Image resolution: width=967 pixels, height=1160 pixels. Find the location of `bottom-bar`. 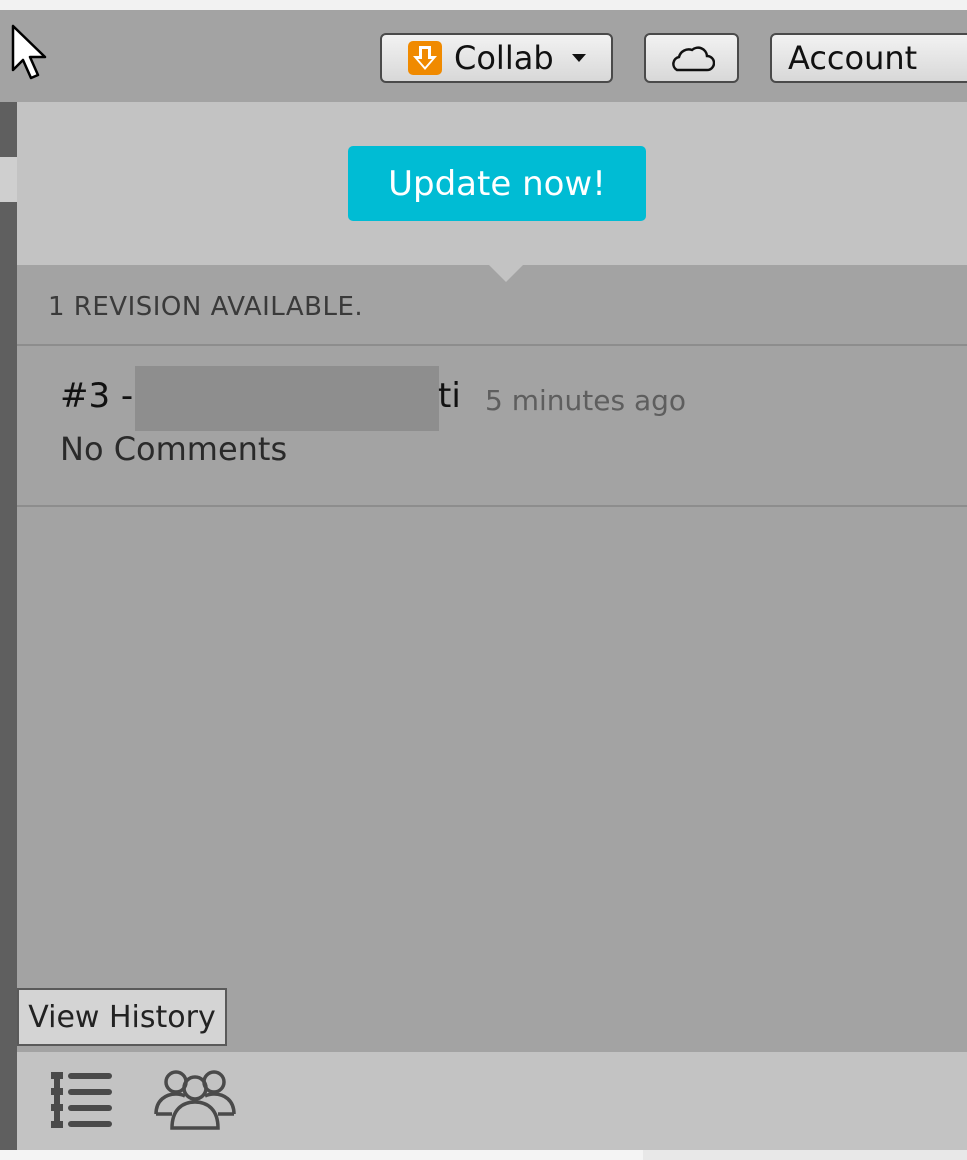

bottom-bar is located at coordinates (492, 1101).